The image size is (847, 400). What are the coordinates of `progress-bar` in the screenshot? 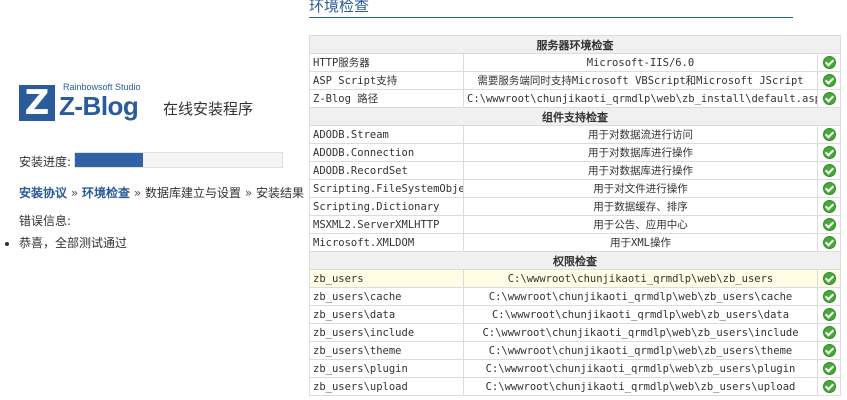 It's located at (178, 160).